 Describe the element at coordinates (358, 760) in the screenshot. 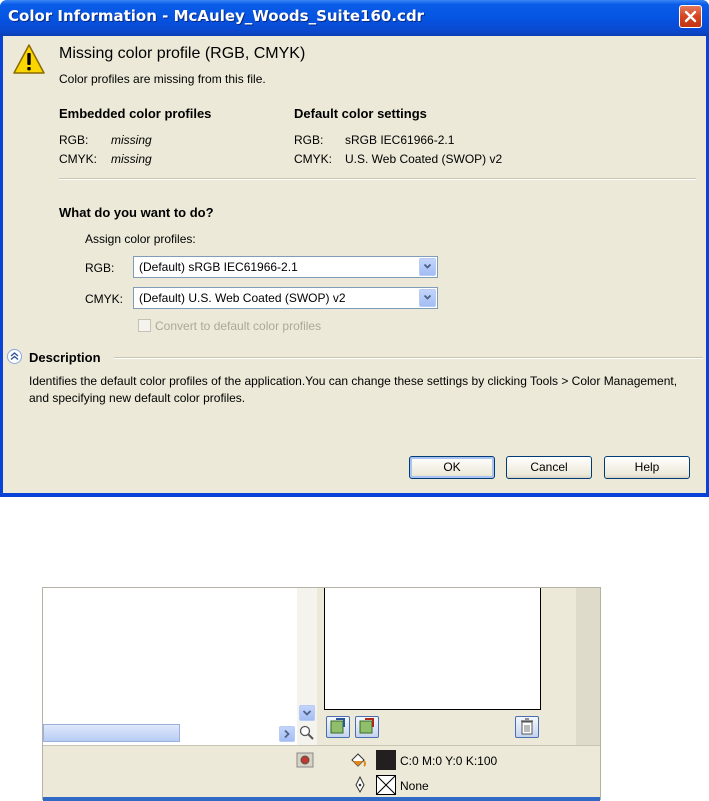

I see `fill-bucket-icon` at that location.